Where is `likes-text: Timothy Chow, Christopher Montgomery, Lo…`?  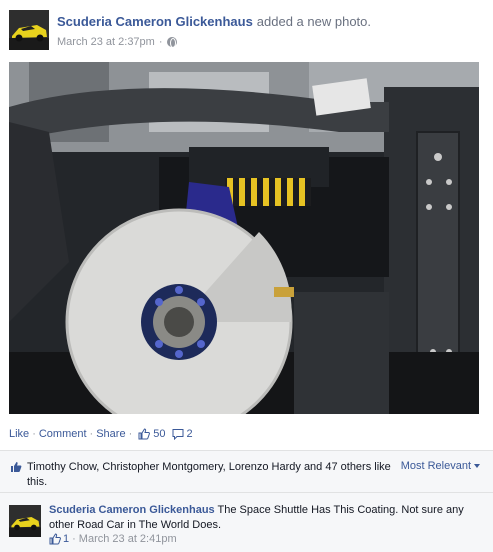 likes-text: Timothy Chow, Christopher Montgomery, Lo… is located at coordinates (212, 475).